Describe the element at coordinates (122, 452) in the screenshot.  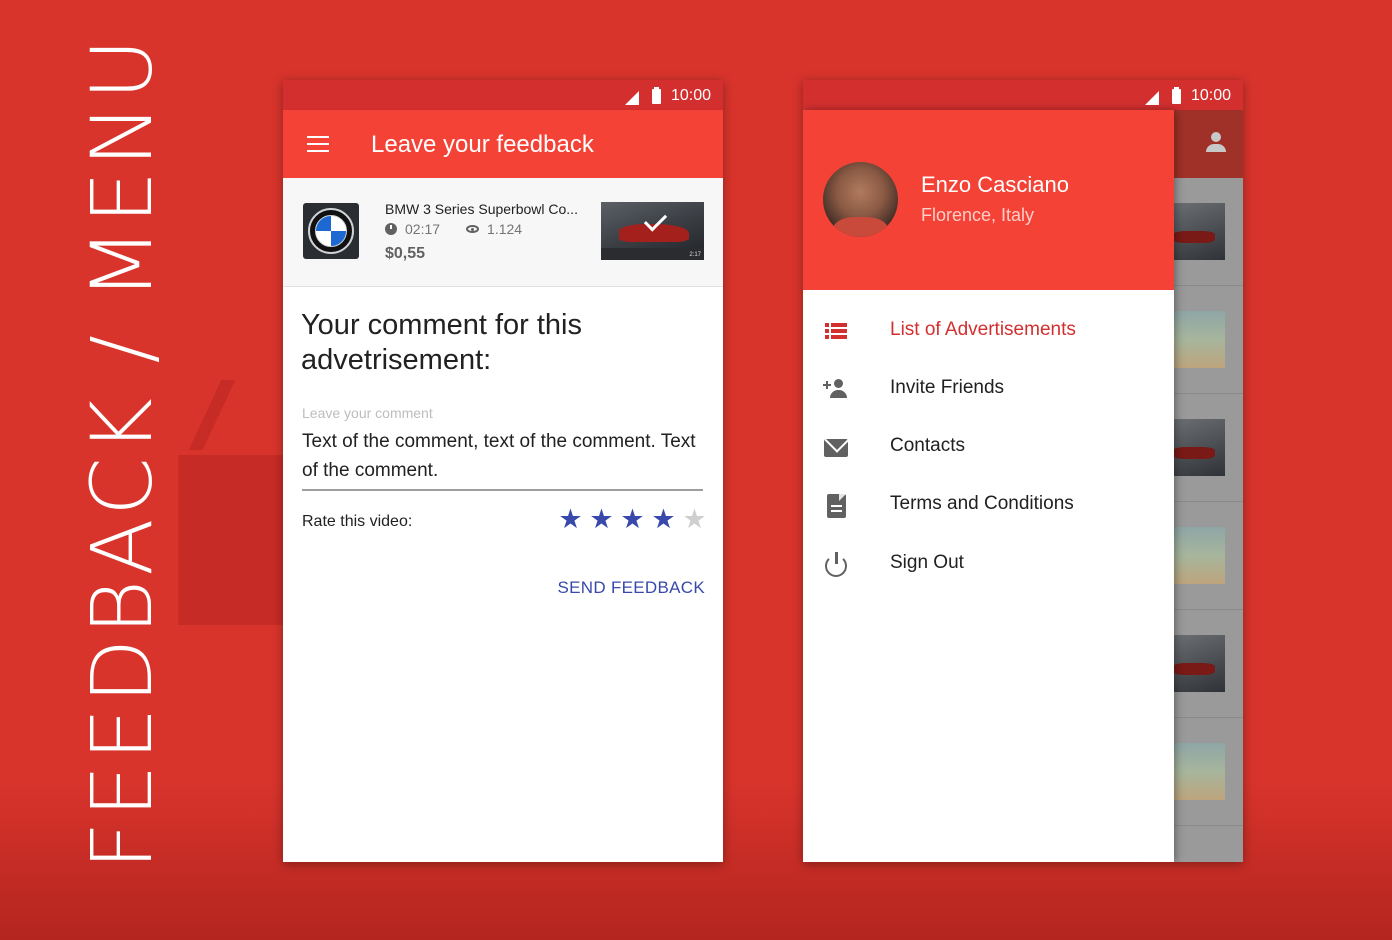
I see `side-title: FEEDBACK / MENU` at that location.